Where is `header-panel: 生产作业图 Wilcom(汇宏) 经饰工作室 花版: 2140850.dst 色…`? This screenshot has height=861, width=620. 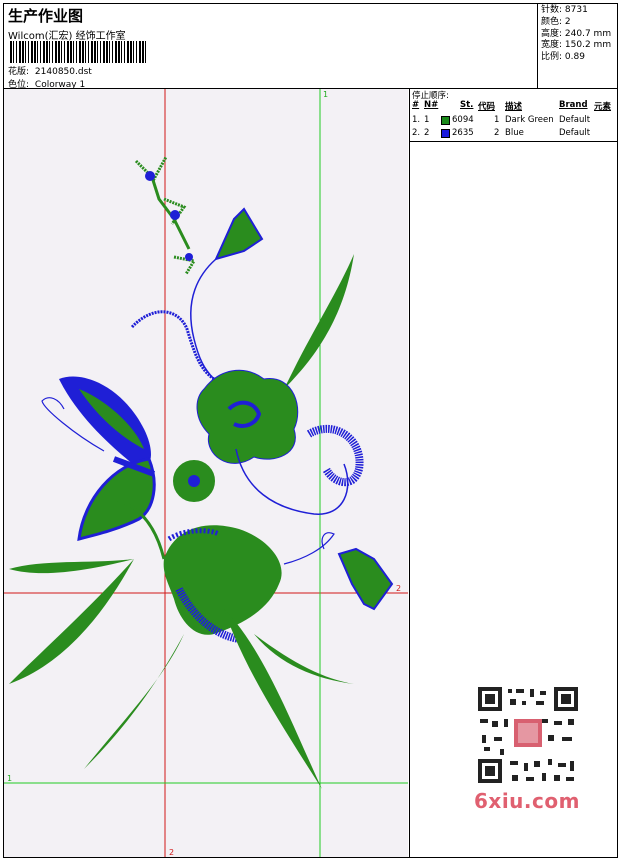 header-panel: 生产作业图 Wilcom(汇宏) 经饰工作室 花版: 2140850.dst 色… is located at coordinates (270, 47).